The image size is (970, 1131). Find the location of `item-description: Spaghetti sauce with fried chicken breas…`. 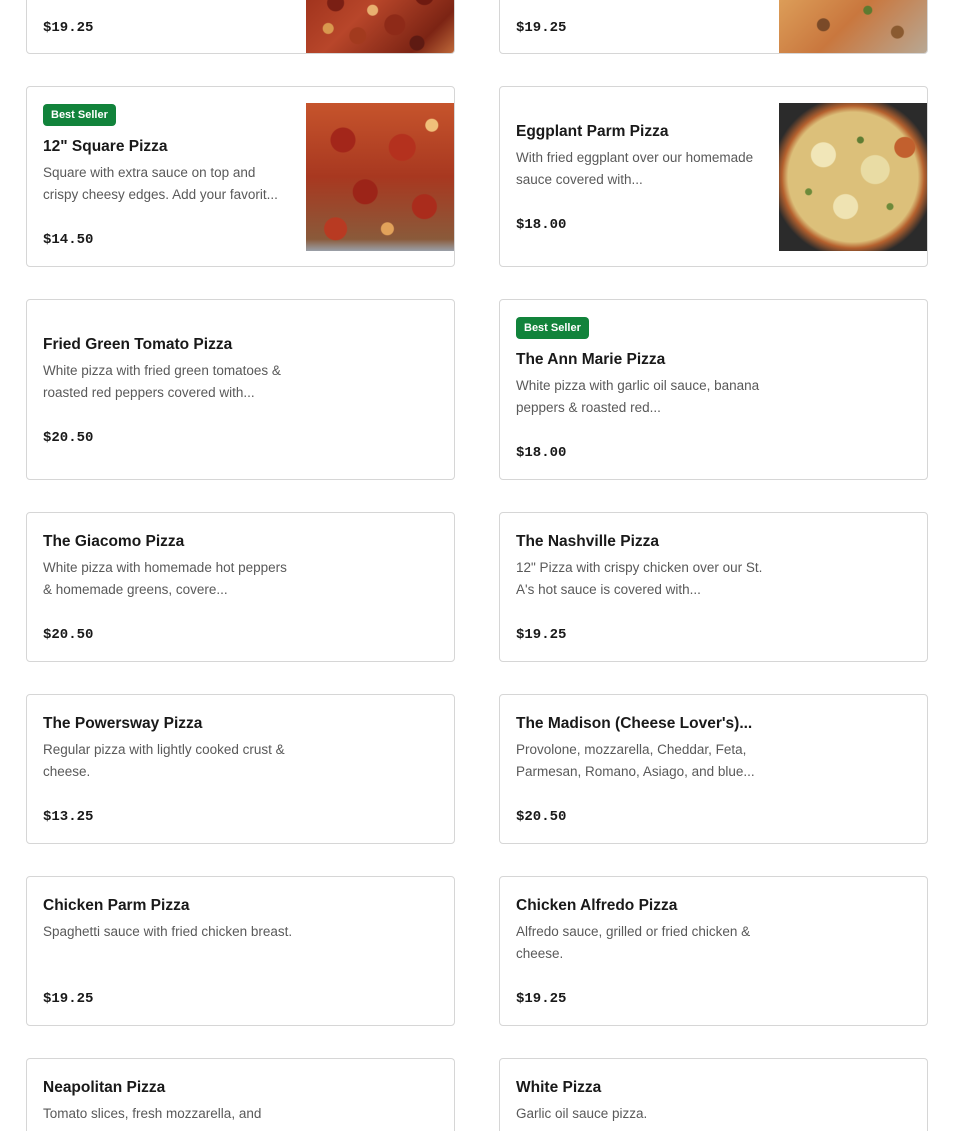

item-description: Spaghetti sauce with fried chicken breas… is located at coordinates (168, 931).